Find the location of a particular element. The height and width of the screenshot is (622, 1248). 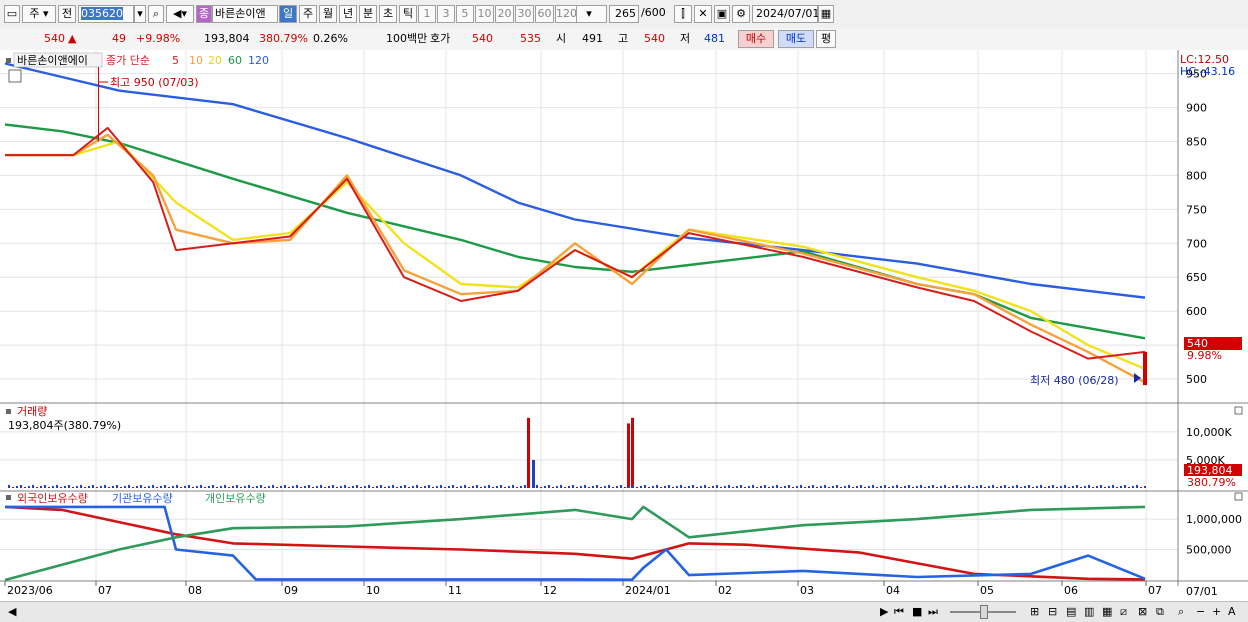

x-axis-label: 06 is located at coordinates (1071, 590).